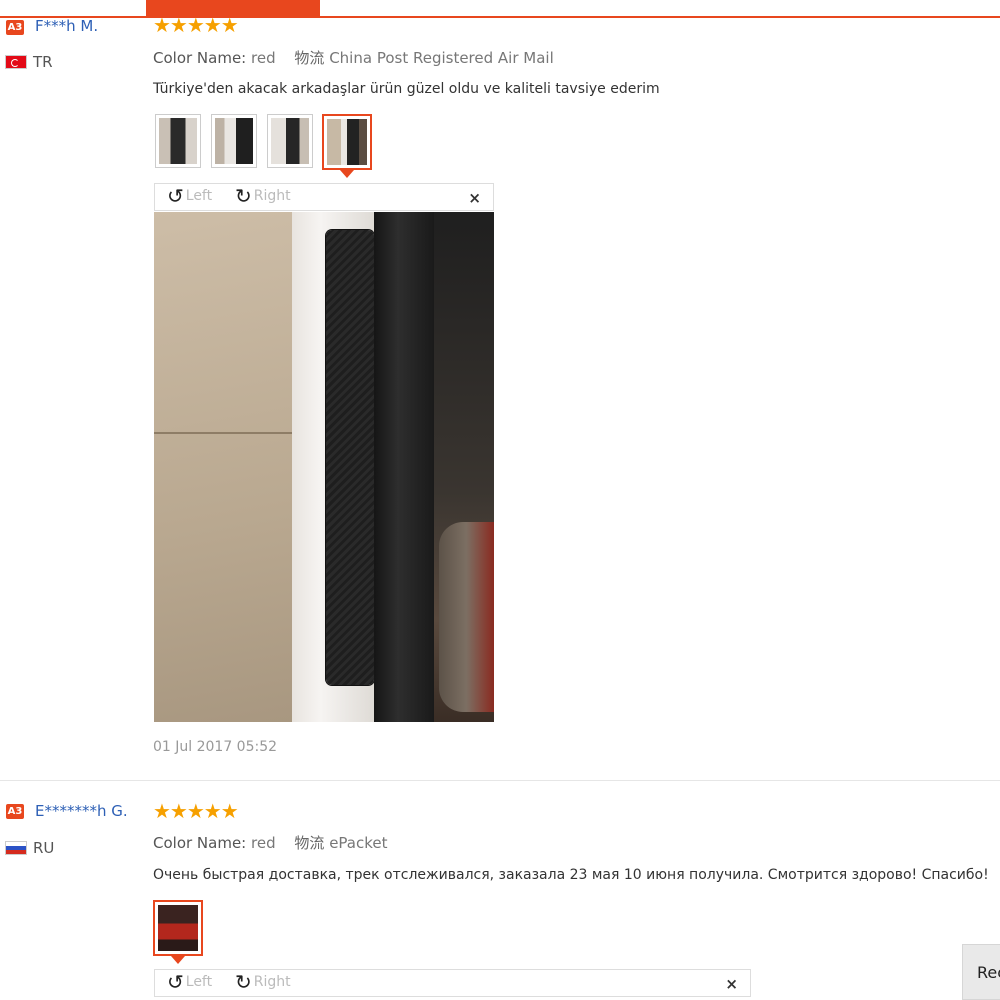 The image size is (1000, 1000). What do you see at coordinates (66, 26) in the screenshot?
I see `reviewer-name: F***h M.` at bounding box center [66, 26].